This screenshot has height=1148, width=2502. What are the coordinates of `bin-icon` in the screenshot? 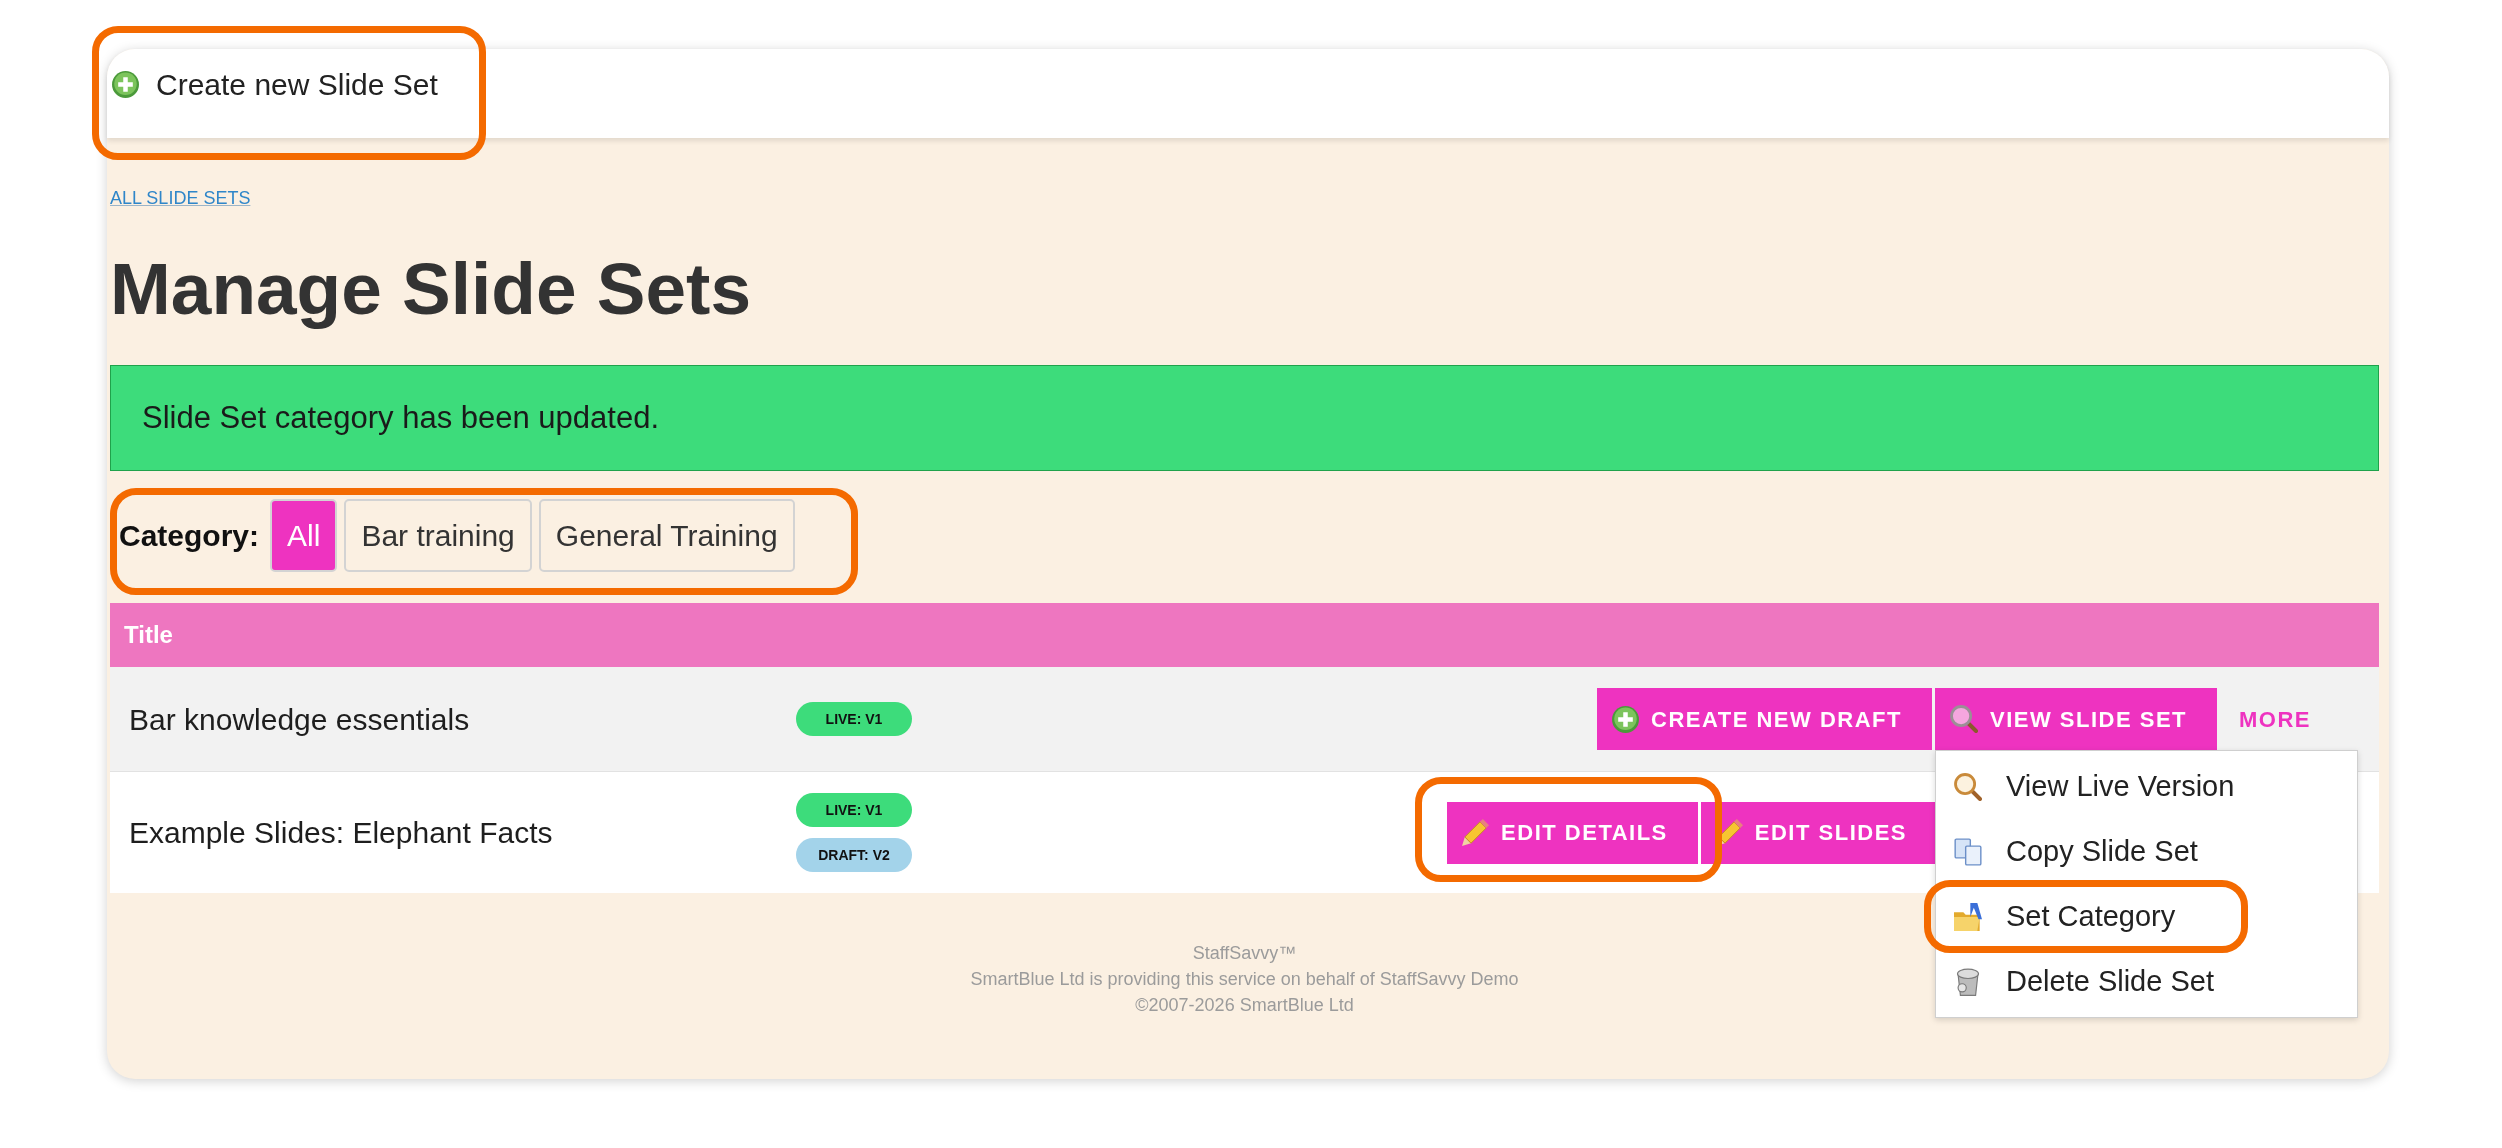 It's located at (1968, 981).